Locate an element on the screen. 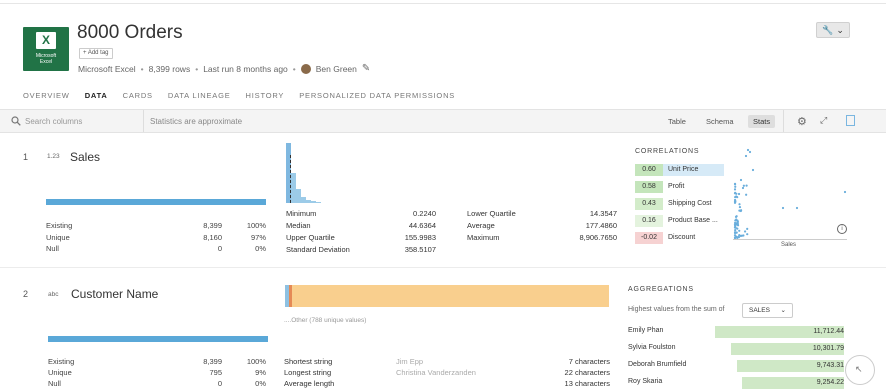  approx-note: Statistics are approximate is located at coordinates (196, 121).